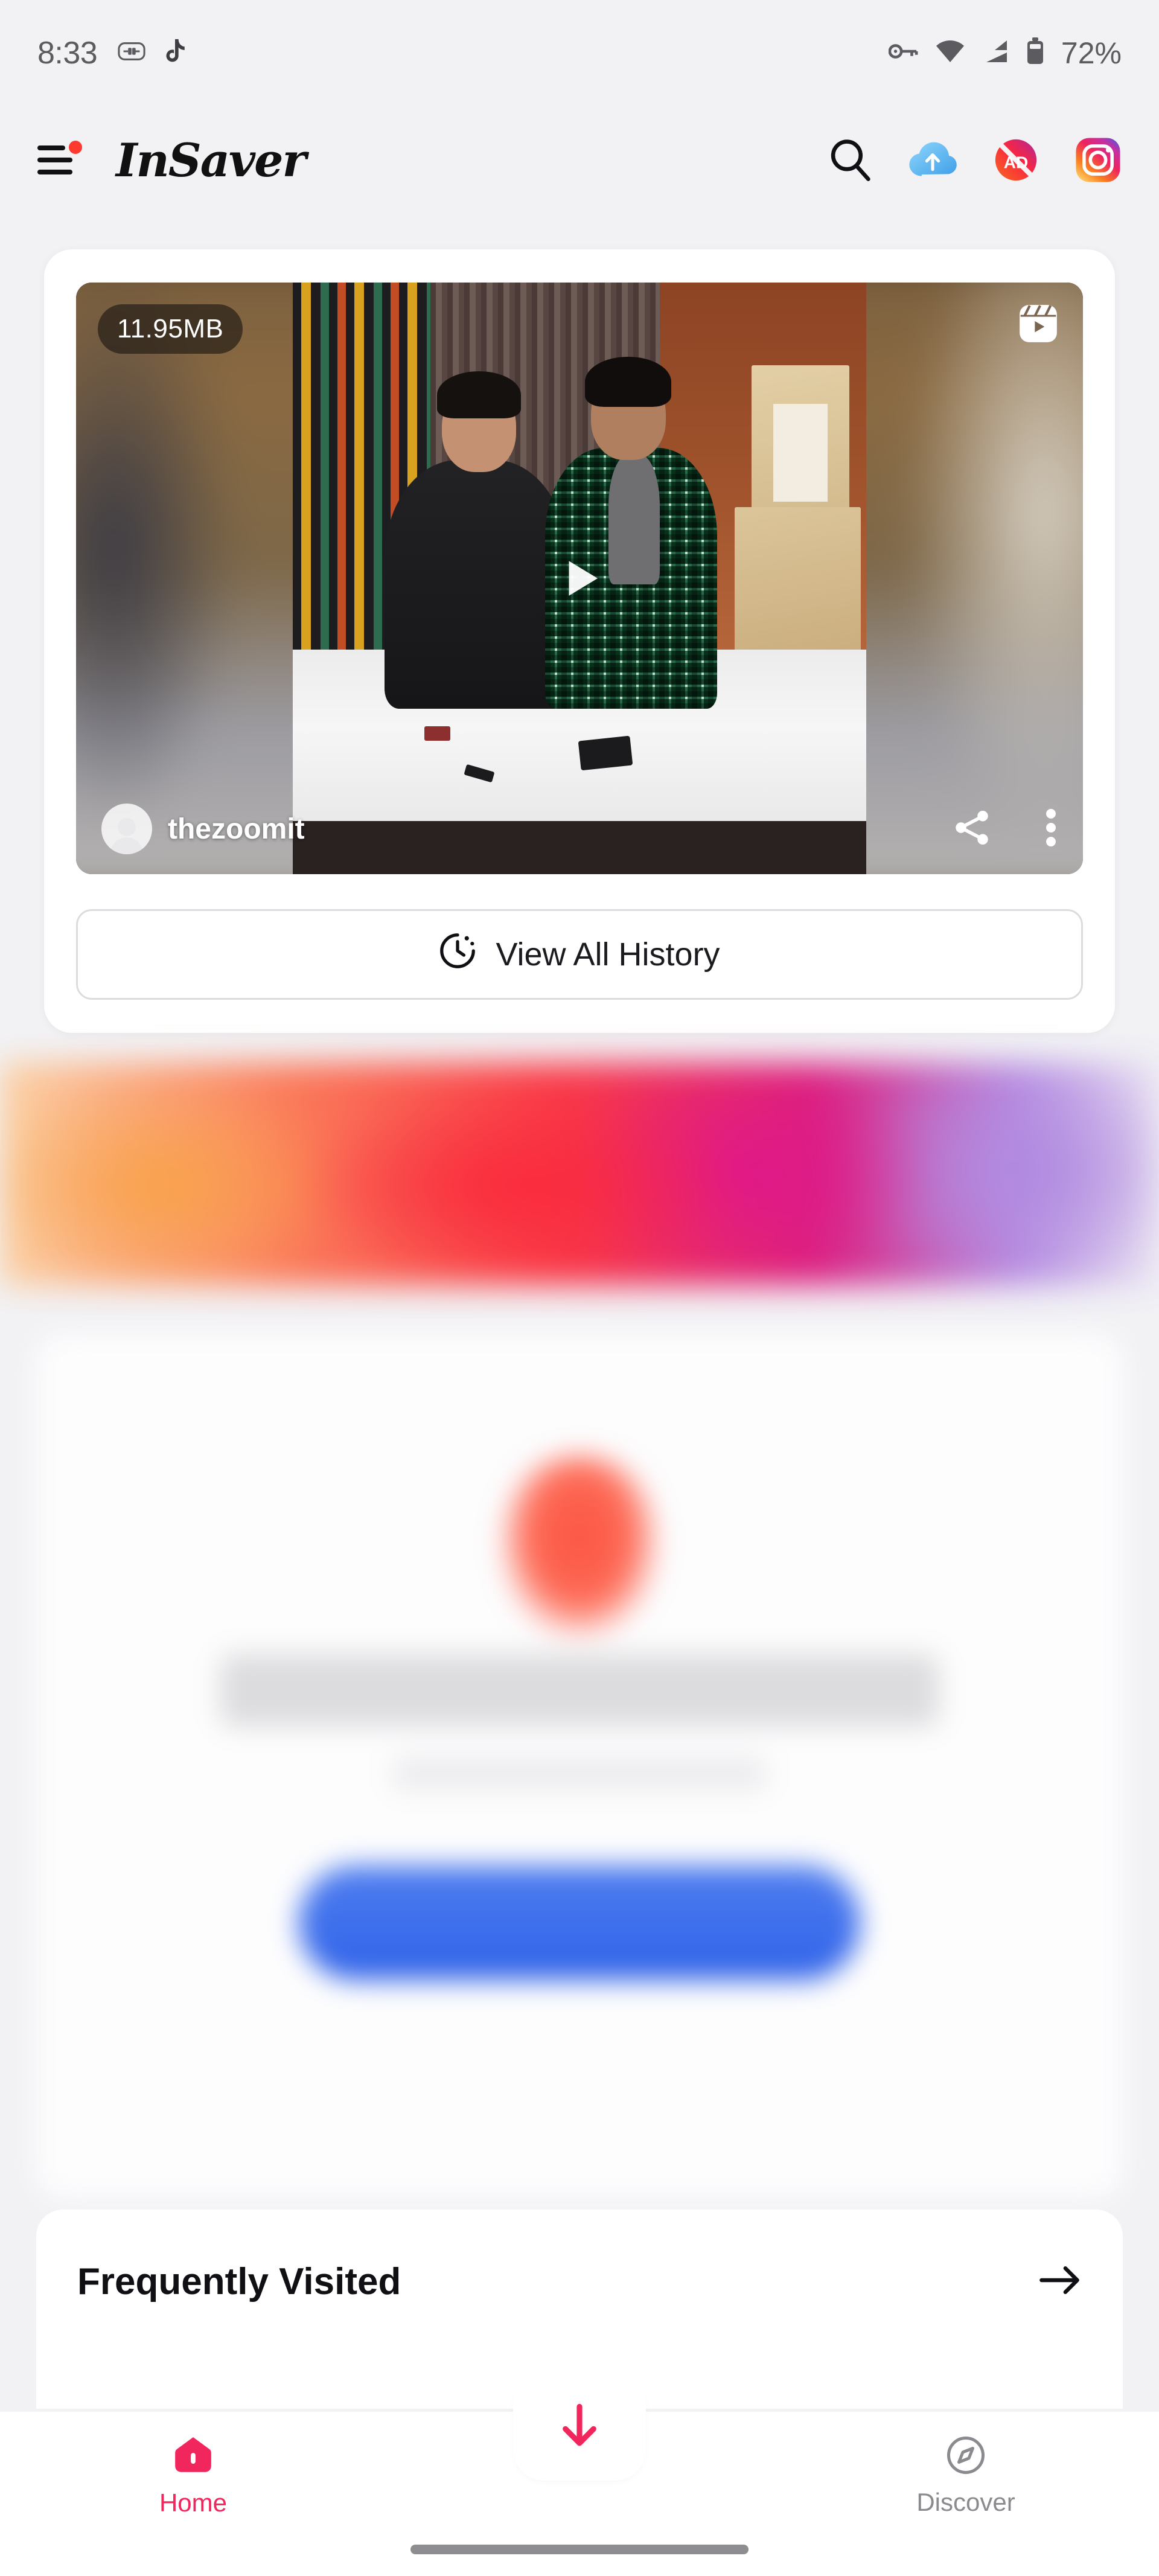 Image resolution: width=1159 pixels, height=2576 pixels. I want to click on usb-connection-icon, so click(131, 53).